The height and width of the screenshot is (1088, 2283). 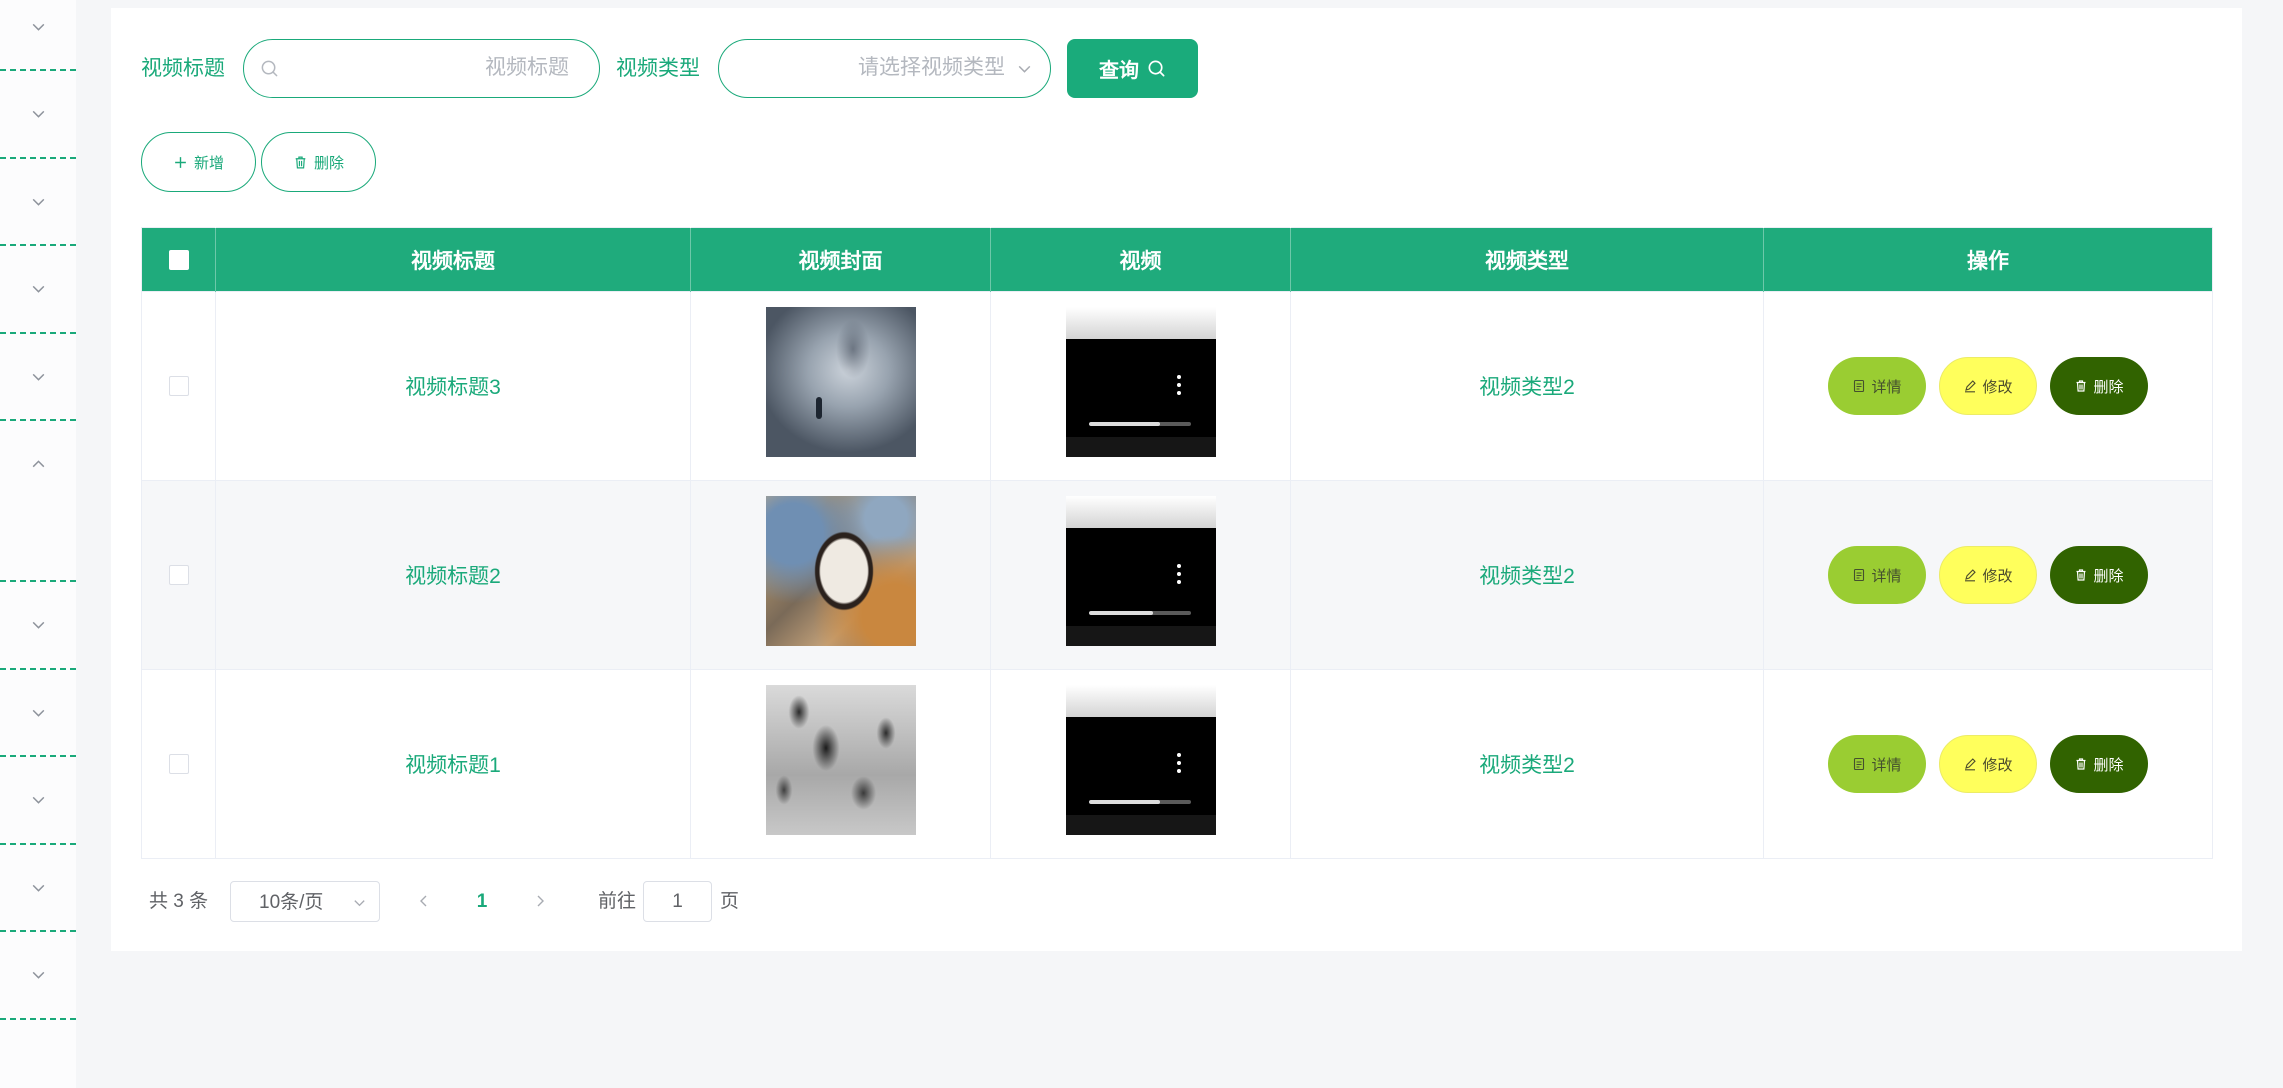 I want to click on video-title: 视频标题3, so click(x=453, y=387).